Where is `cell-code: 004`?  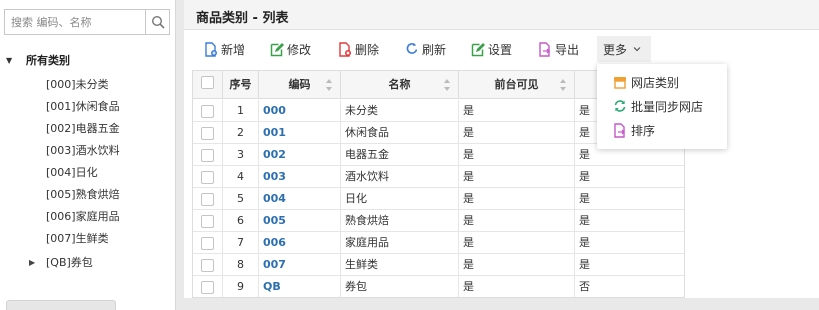
cell-code: 004 is located at coordinates (300, 199).